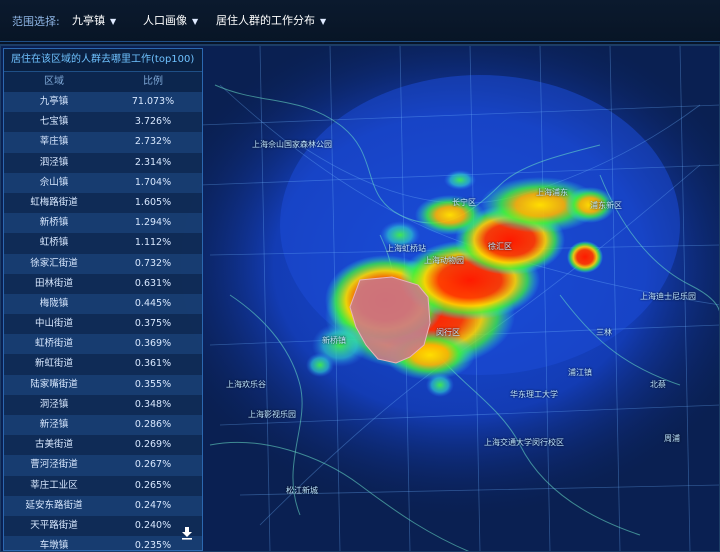  Describe the element at coordinates (153, 263) in the screenshot. I see `ratio-cell: 0.732%` at that location.